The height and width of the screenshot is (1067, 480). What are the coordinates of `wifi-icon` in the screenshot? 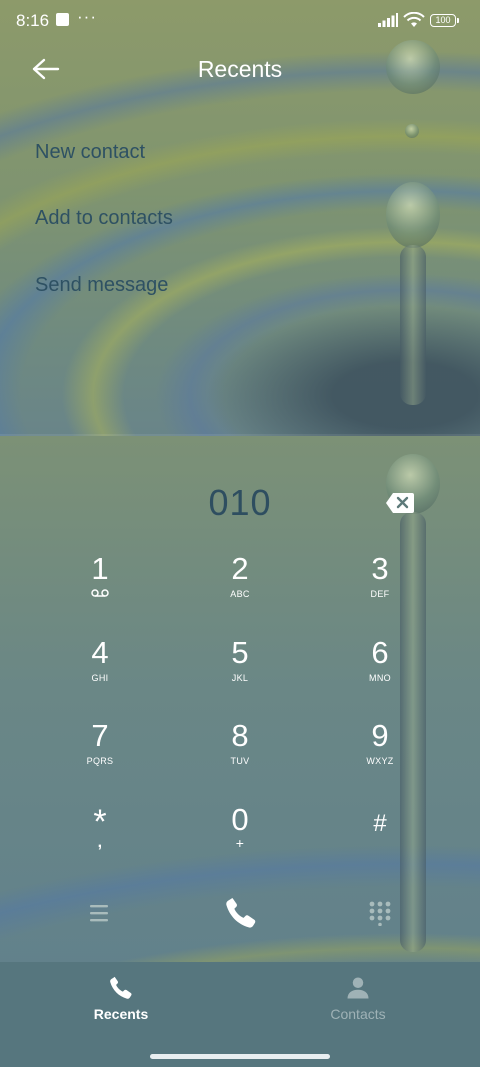 It's located at (414, 19).